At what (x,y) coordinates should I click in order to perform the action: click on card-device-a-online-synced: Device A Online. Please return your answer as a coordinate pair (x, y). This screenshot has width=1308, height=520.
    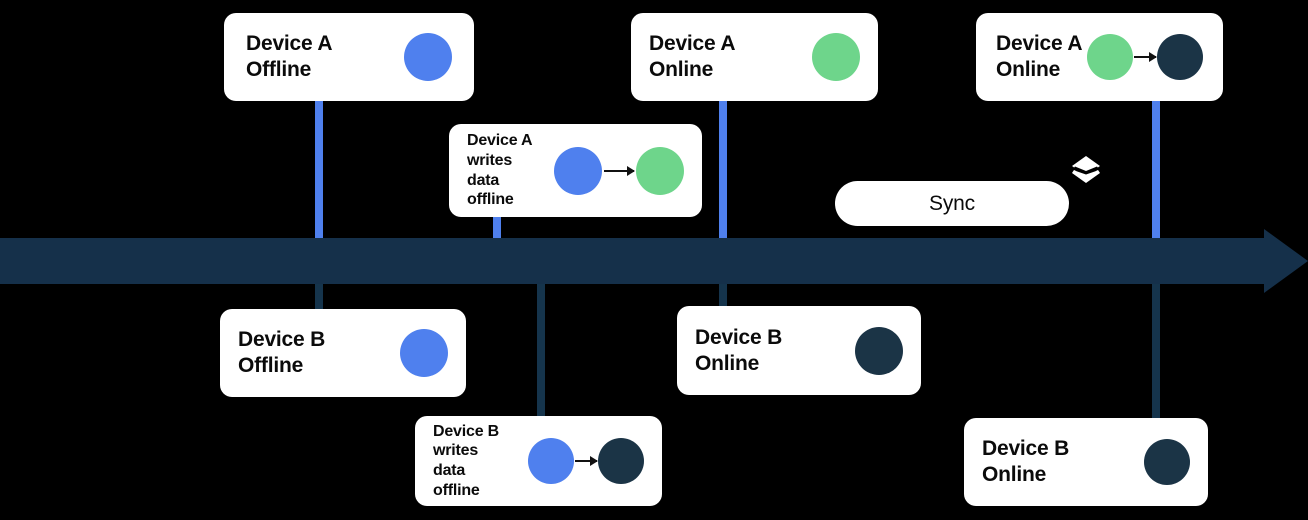
    Looking at the image, I should click on (1099, 57).